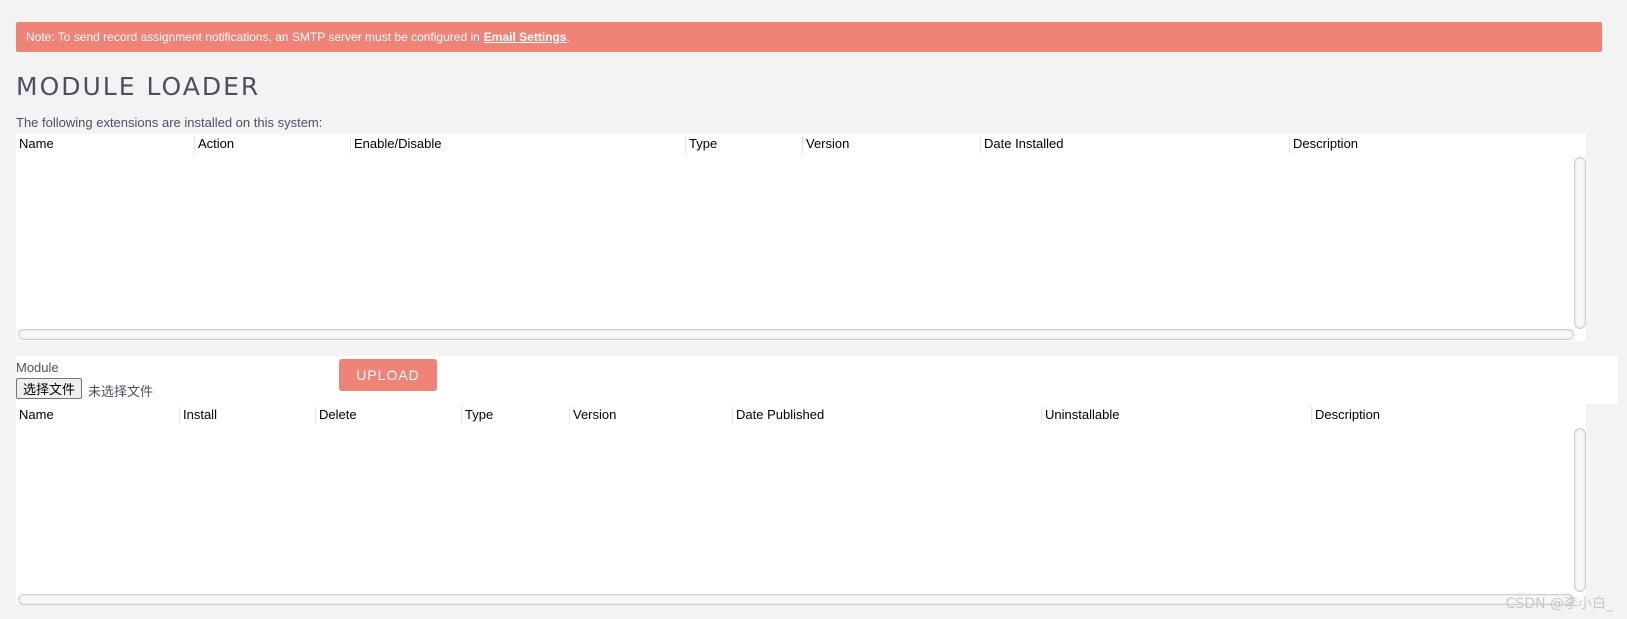 The image size is (1627, 619). I want to click on notice-suffix: ., so click(568, 37).